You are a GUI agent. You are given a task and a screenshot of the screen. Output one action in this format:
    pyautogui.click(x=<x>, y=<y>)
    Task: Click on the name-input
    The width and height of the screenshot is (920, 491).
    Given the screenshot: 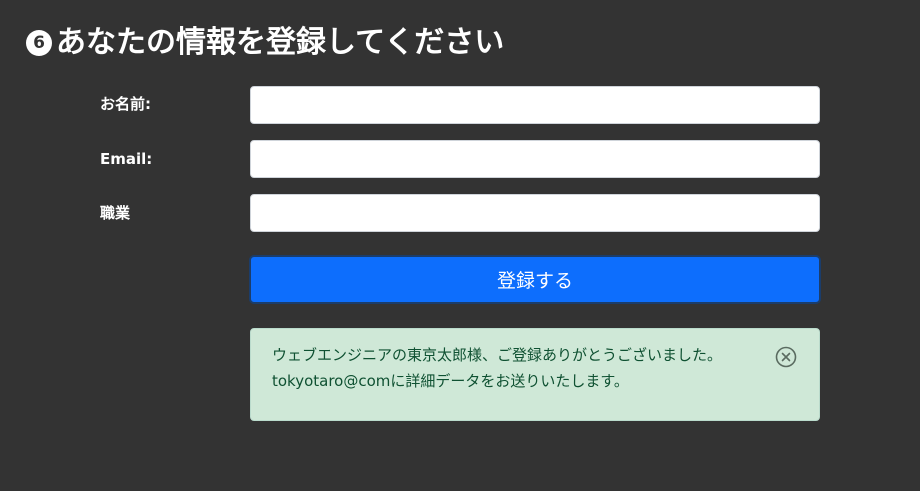 What is the action you would take?
    pyautogui.click(x=535, y=105)
    